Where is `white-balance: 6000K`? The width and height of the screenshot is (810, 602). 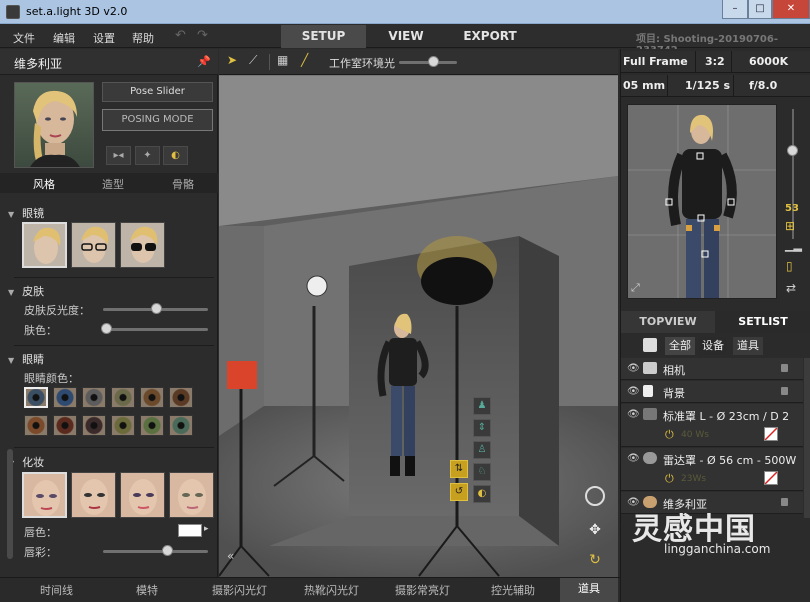 white-balance: 6000K is located at coordinates (768, 61).